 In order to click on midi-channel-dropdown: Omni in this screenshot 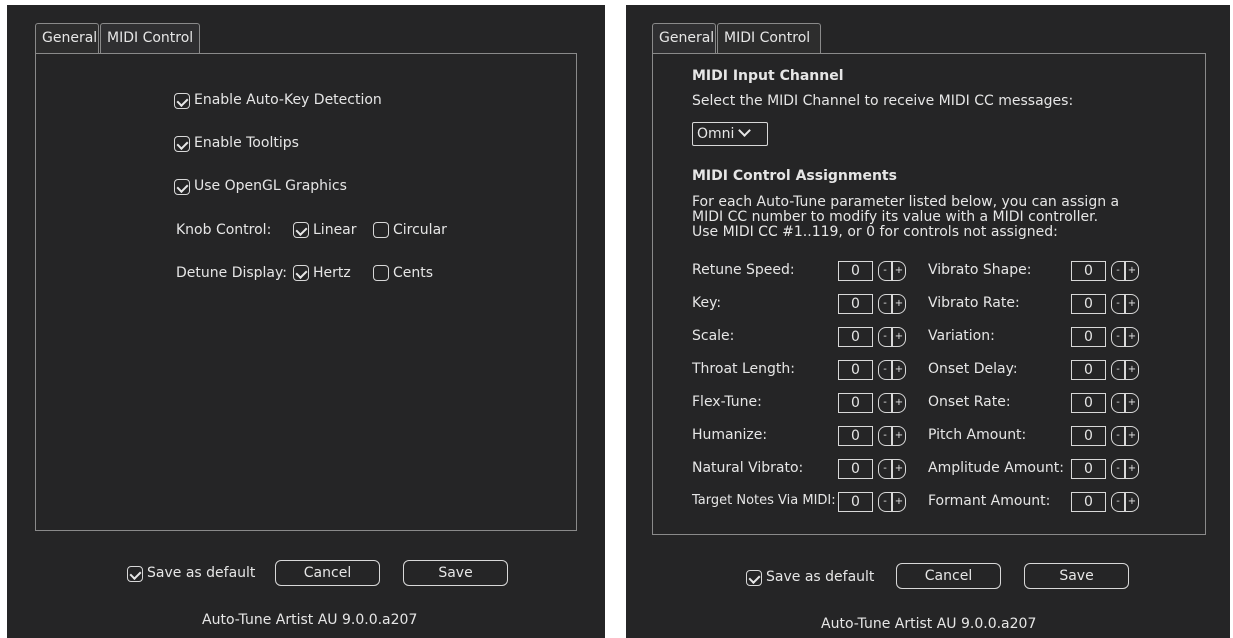, I will do `click(730, 134)`.